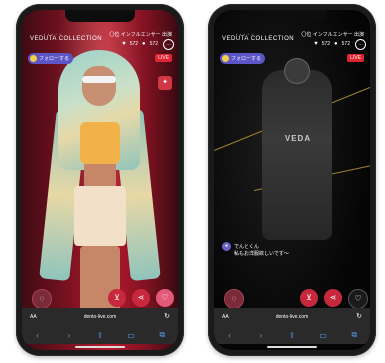  Describe the element at coordinates (99, 86) in the screenshot. I see `model-face` at that location.